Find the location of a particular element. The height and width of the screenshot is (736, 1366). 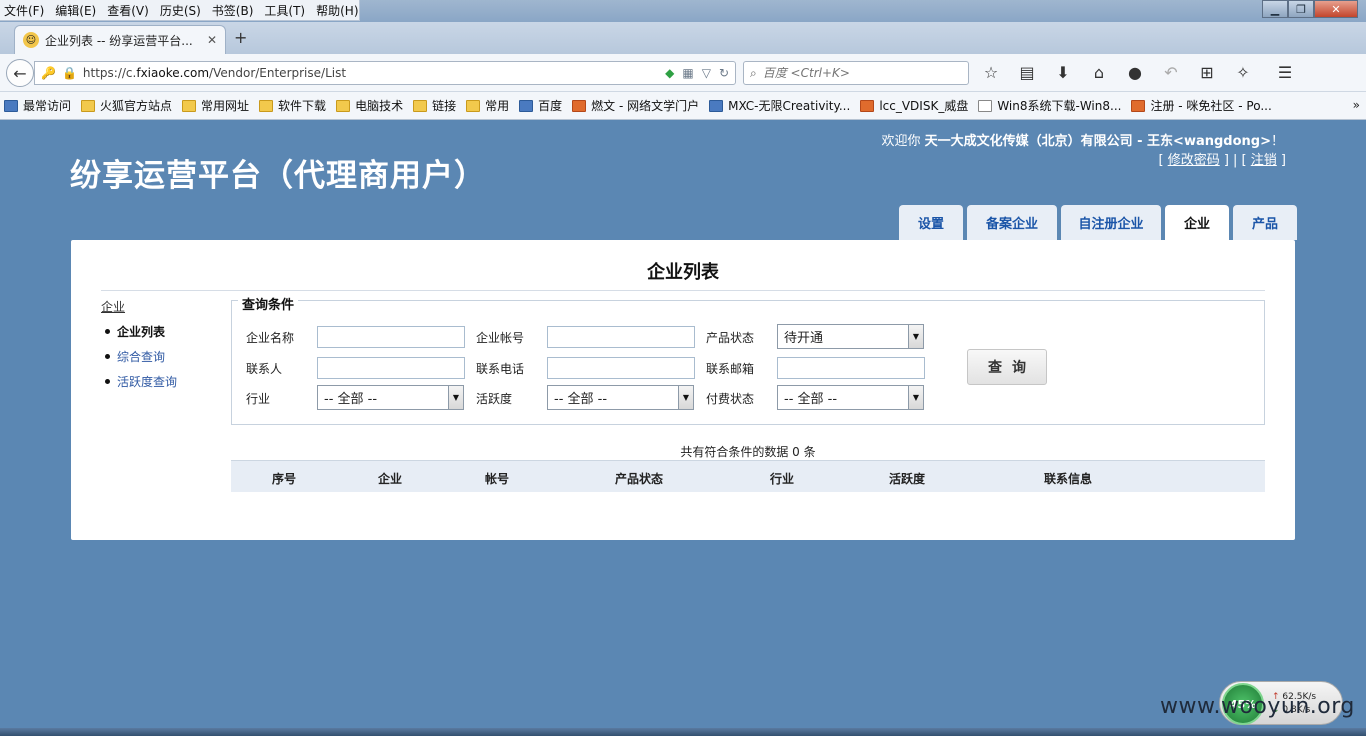

tab-self-registered-enterprises: 自注册企业 is located at coordinates (1111, 222).